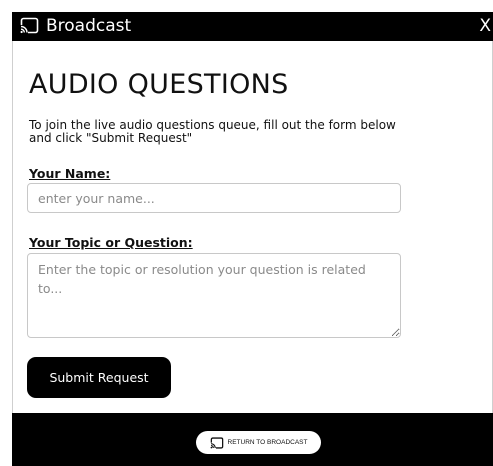 This screenshot has height=466, width=493. Describe the element at coordinates (252, 26) in the screenshot. I see `title-bar: Broadcast X` at that location.